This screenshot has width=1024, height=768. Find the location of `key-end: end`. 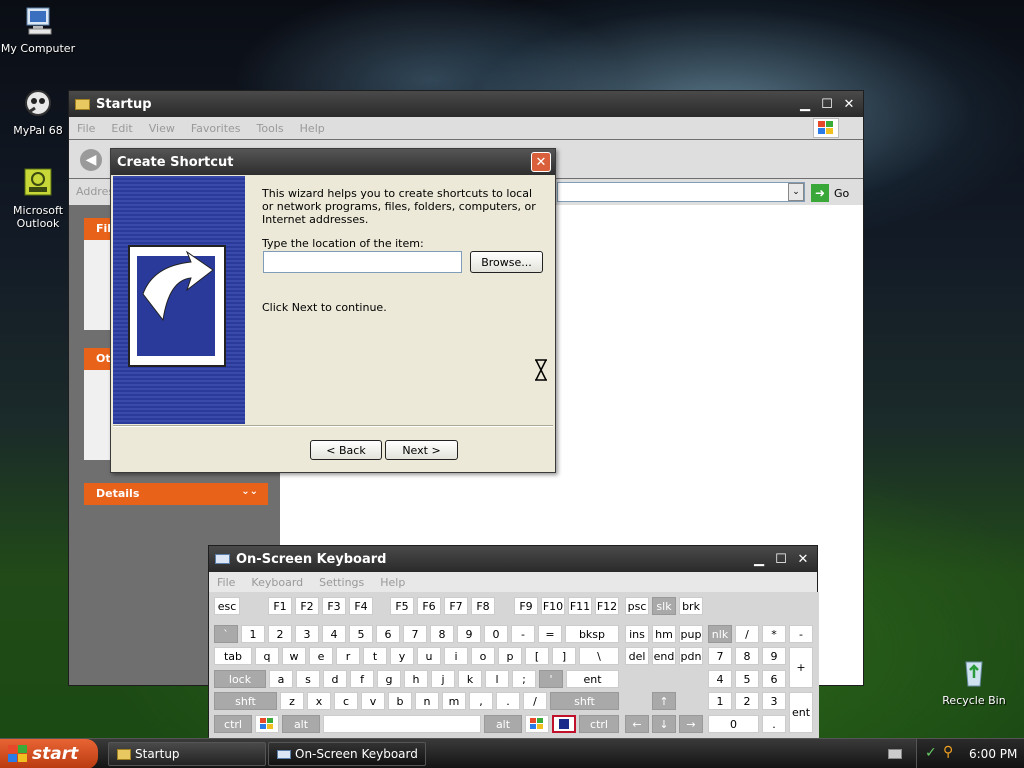

key-end: end is located at coordinates (664, 656).